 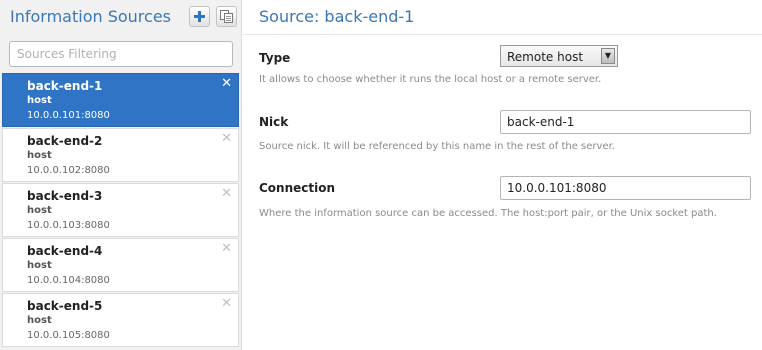 What do you see at coordinates (65, 251) in the screenshot?
I see `source-nick: back-end-4` at bounding box center [65, 251].